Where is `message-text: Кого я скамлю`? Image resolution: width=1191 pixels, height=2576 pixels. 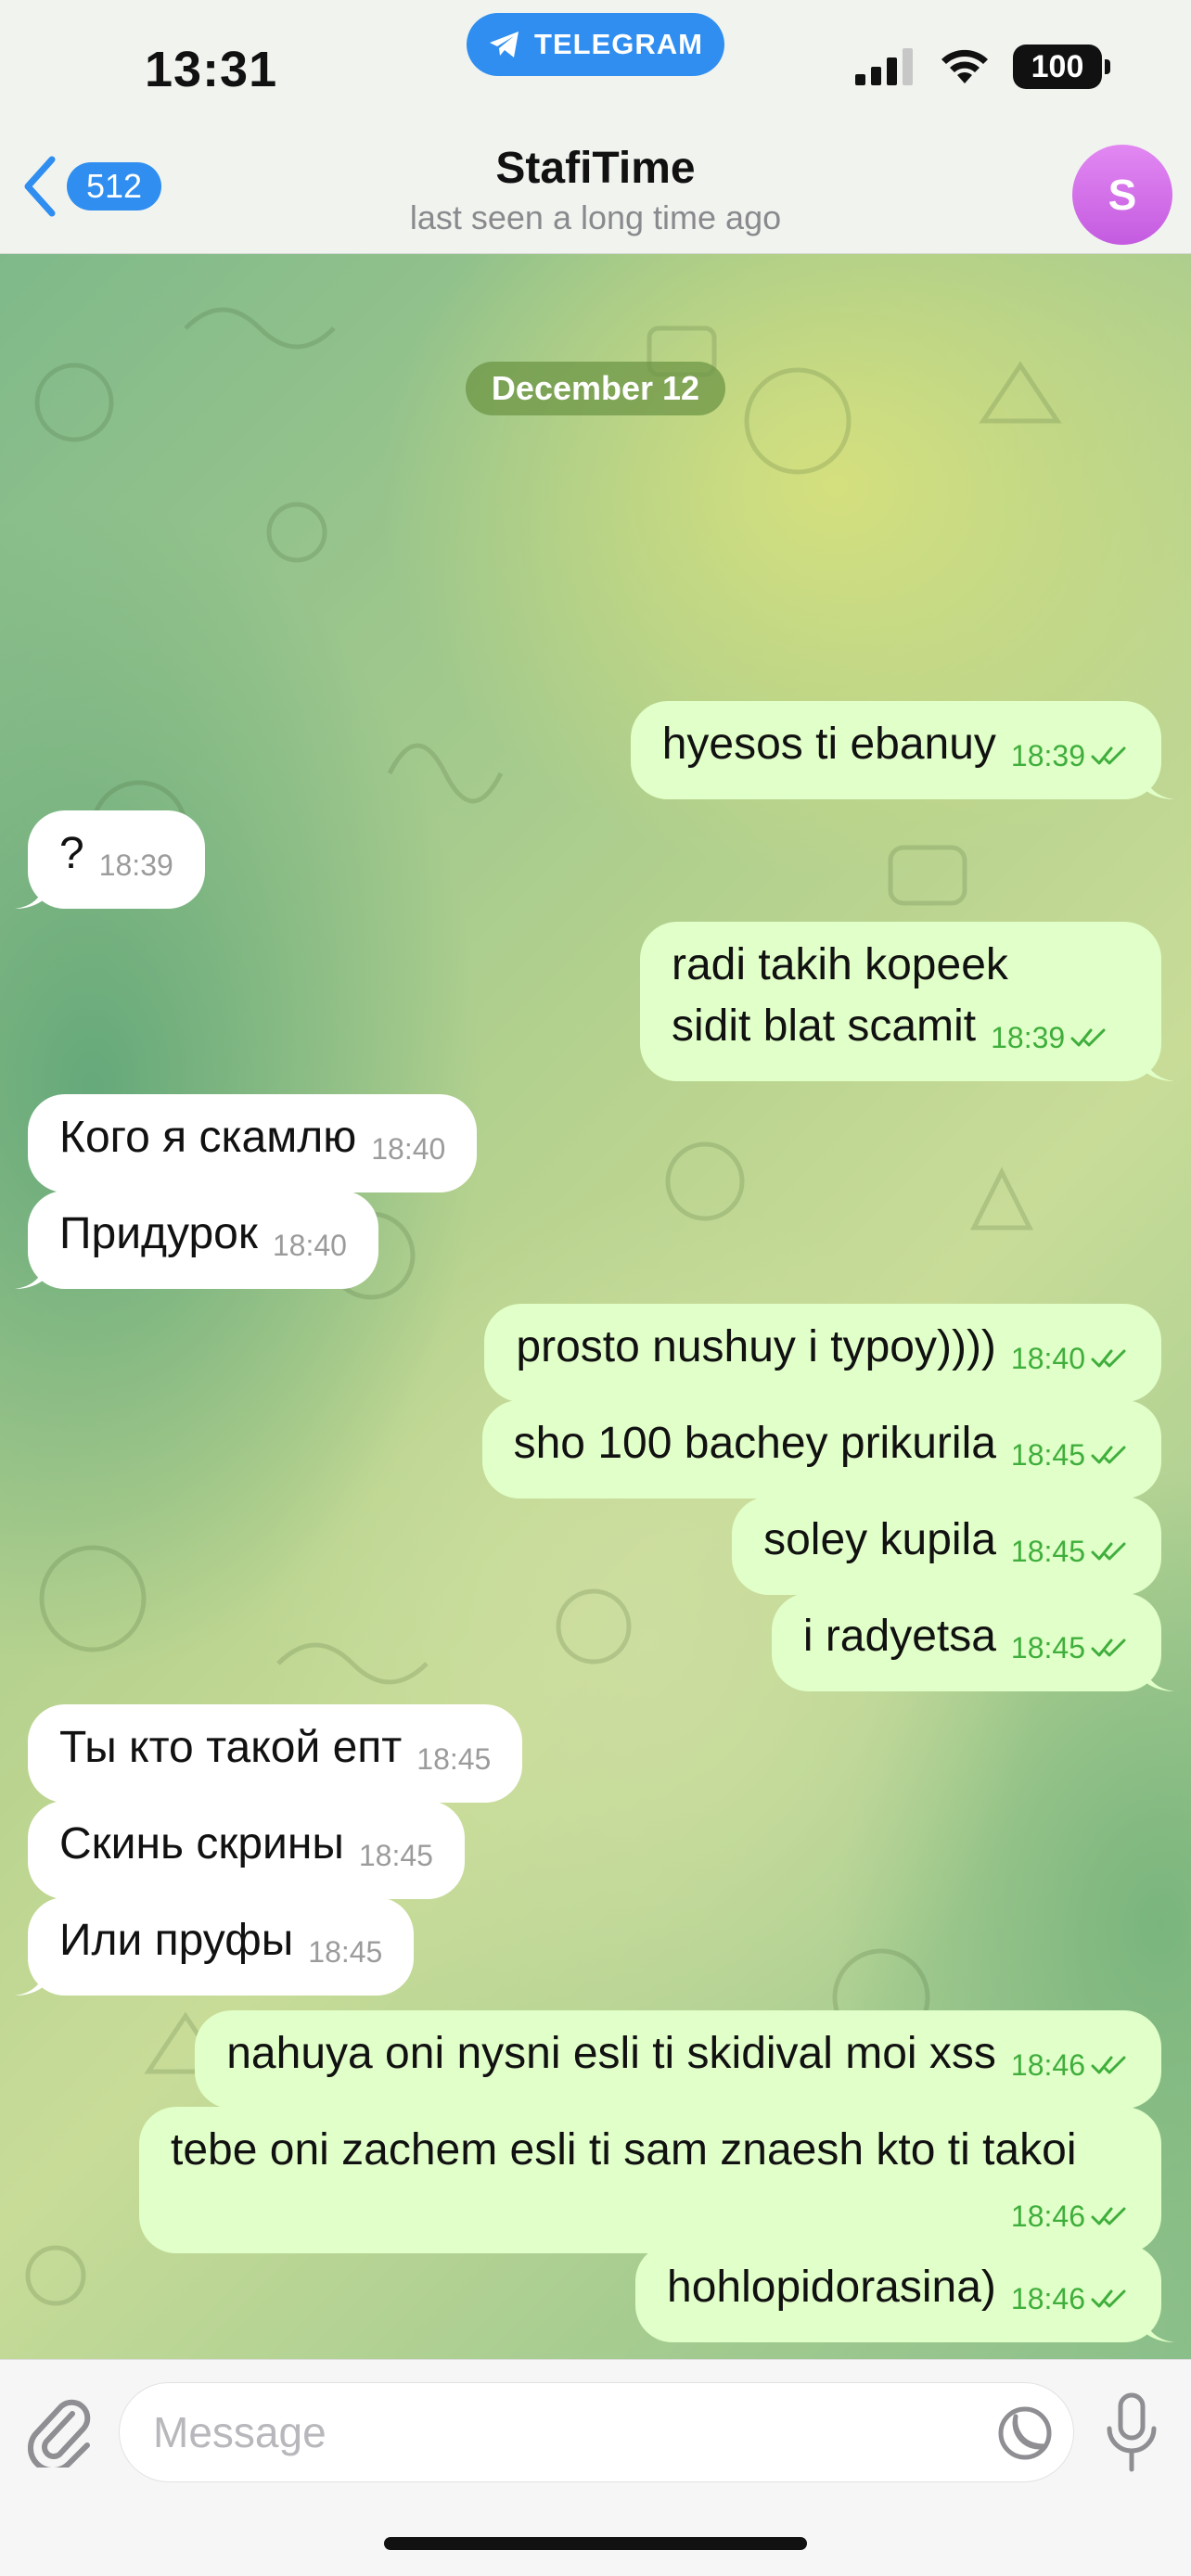 message-text: Кого я скамлю is located at coordinates (208, 1137).